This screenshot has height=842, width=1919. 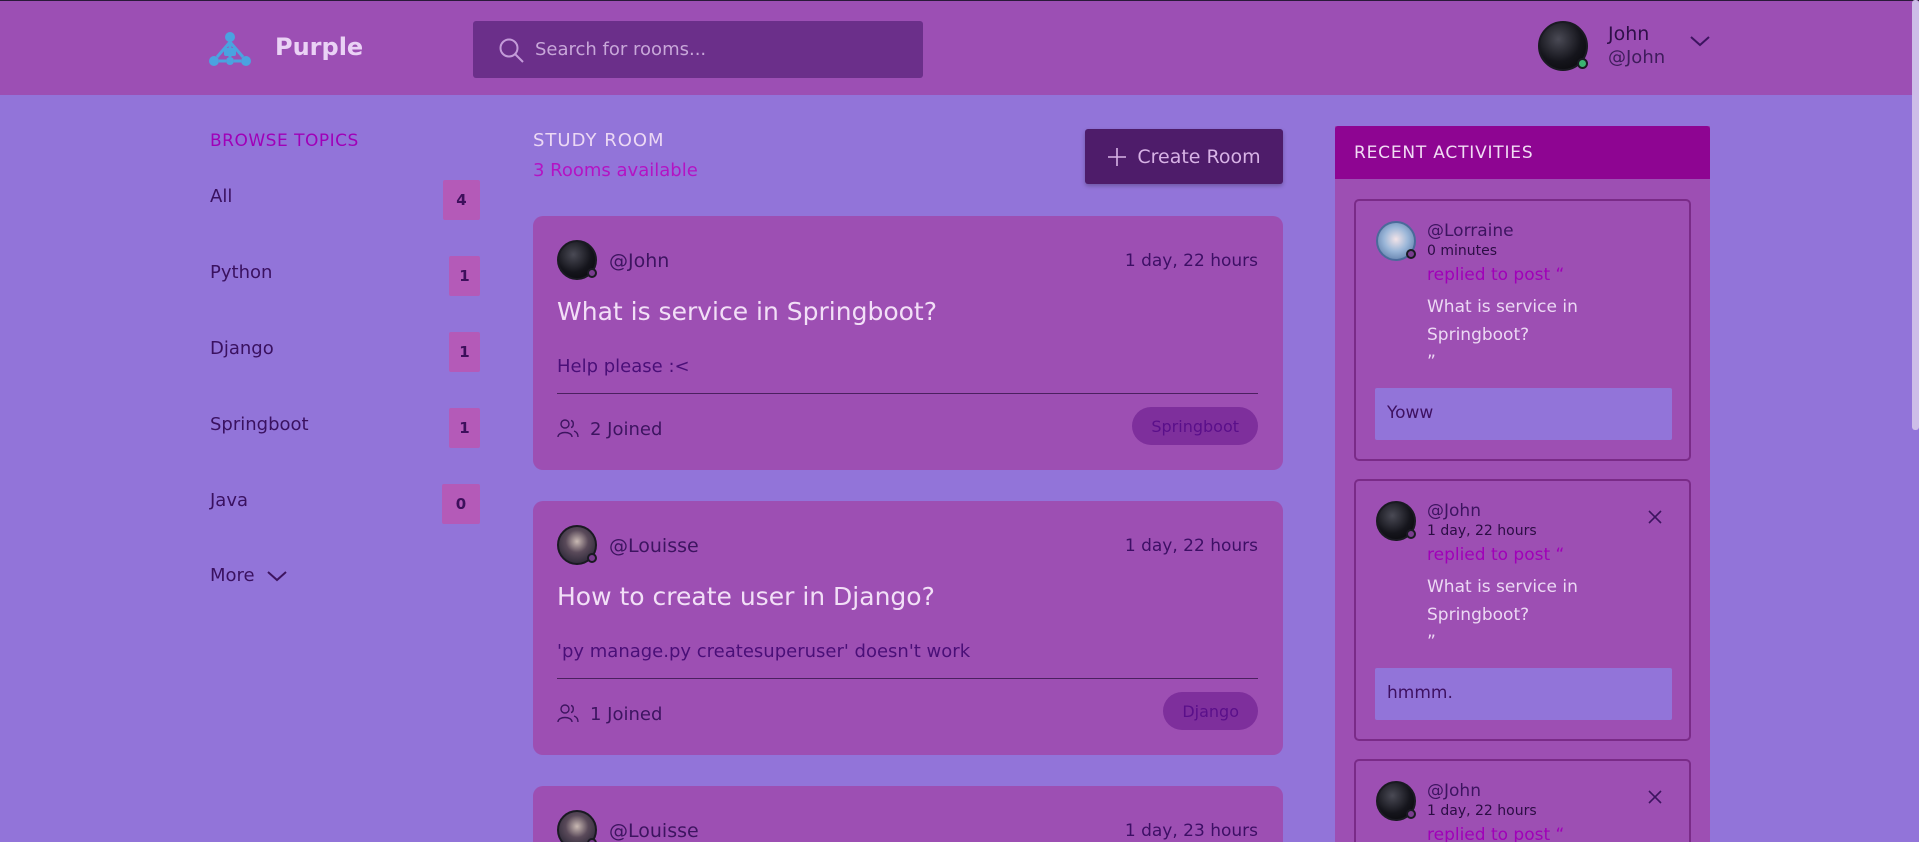 I want to click on user-avatar, so click(x=1563, y=46).